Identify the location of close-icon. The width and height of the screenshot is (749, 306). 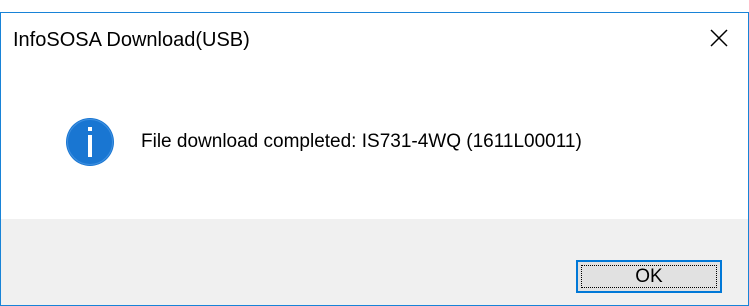
(719, 38).